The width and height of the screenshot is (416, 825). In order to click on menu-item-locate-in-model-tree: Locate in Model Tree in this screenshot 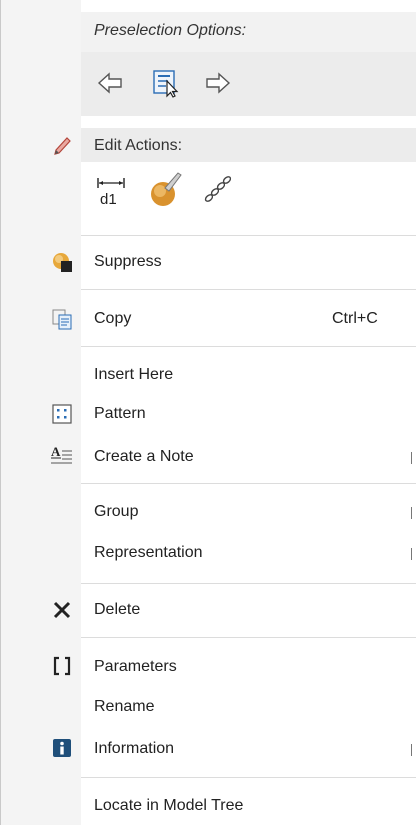, I will do `click(168, 806)`.